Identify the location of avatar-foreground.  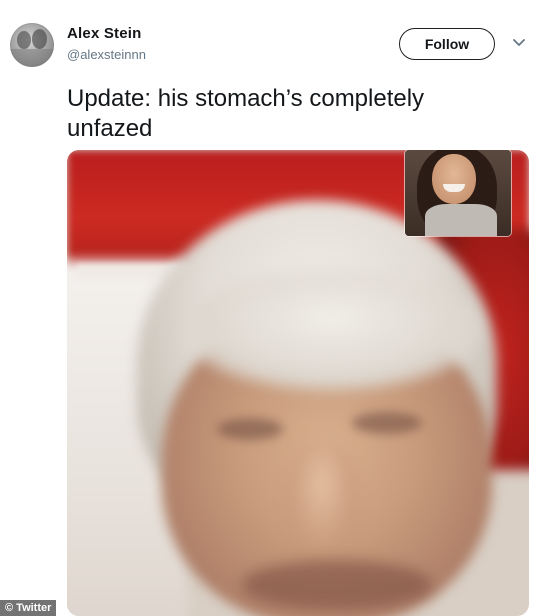
(32, 58).